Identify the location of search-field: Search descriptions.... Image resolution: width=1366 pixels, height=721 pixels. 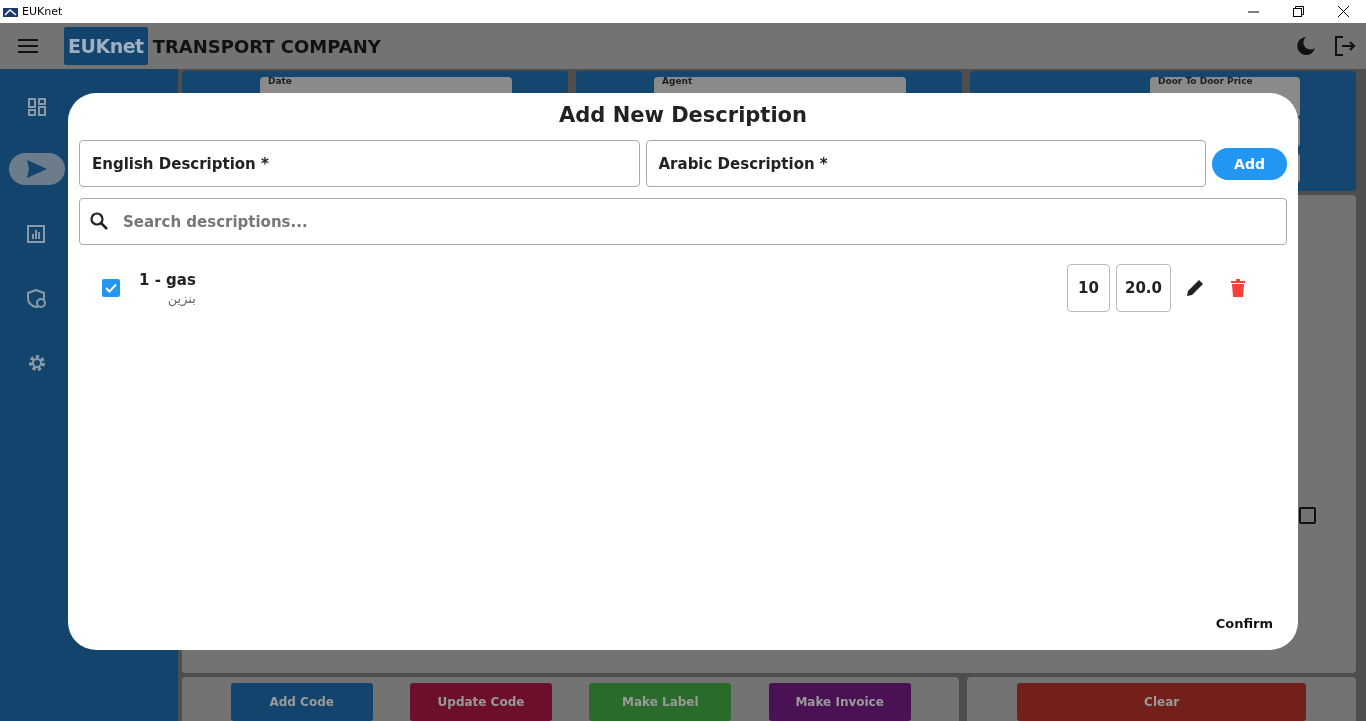
(683, 221).